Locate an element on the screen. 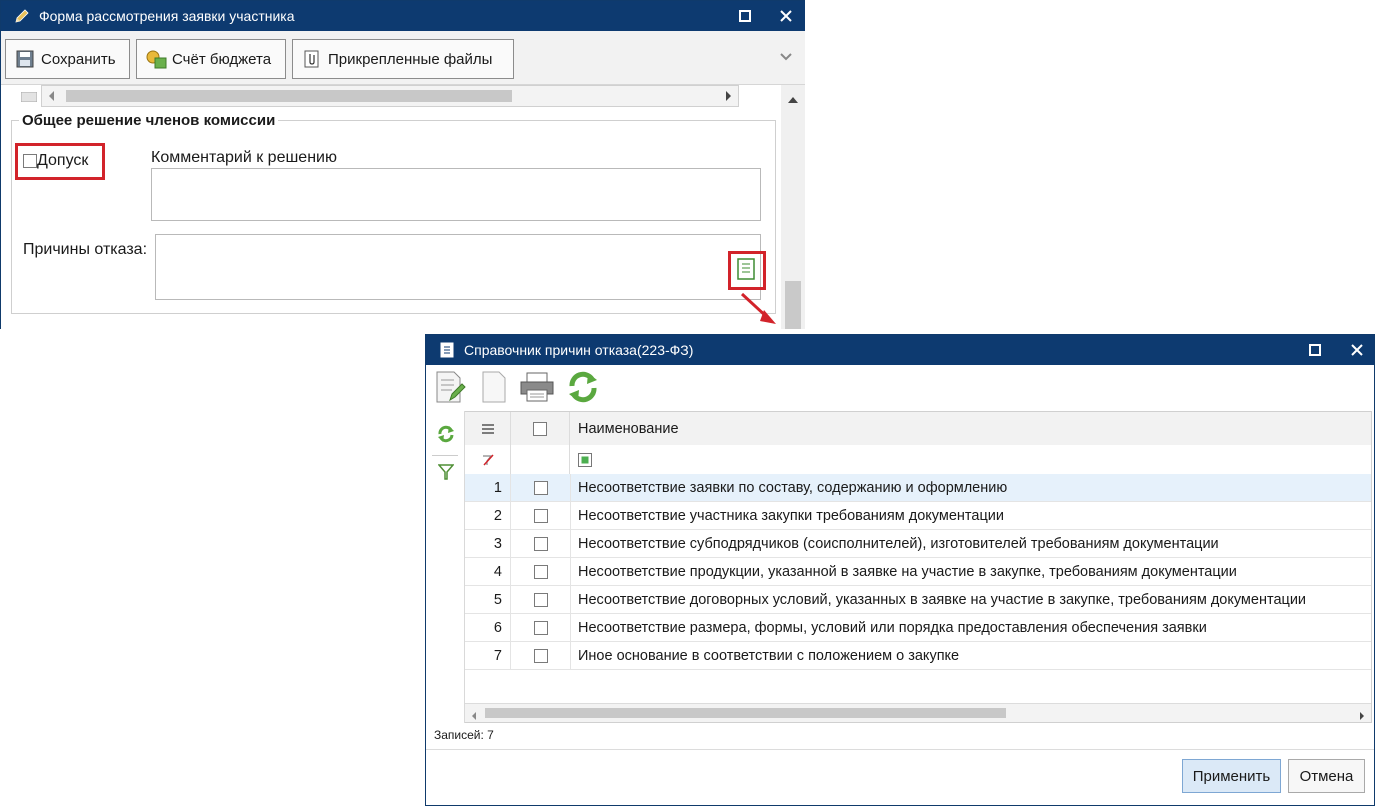 Image resolution: width=1382 pixels, height=807 pixels. review-form-title: Форма рассмотрения заявки участника is located at coordinates (167, 16).